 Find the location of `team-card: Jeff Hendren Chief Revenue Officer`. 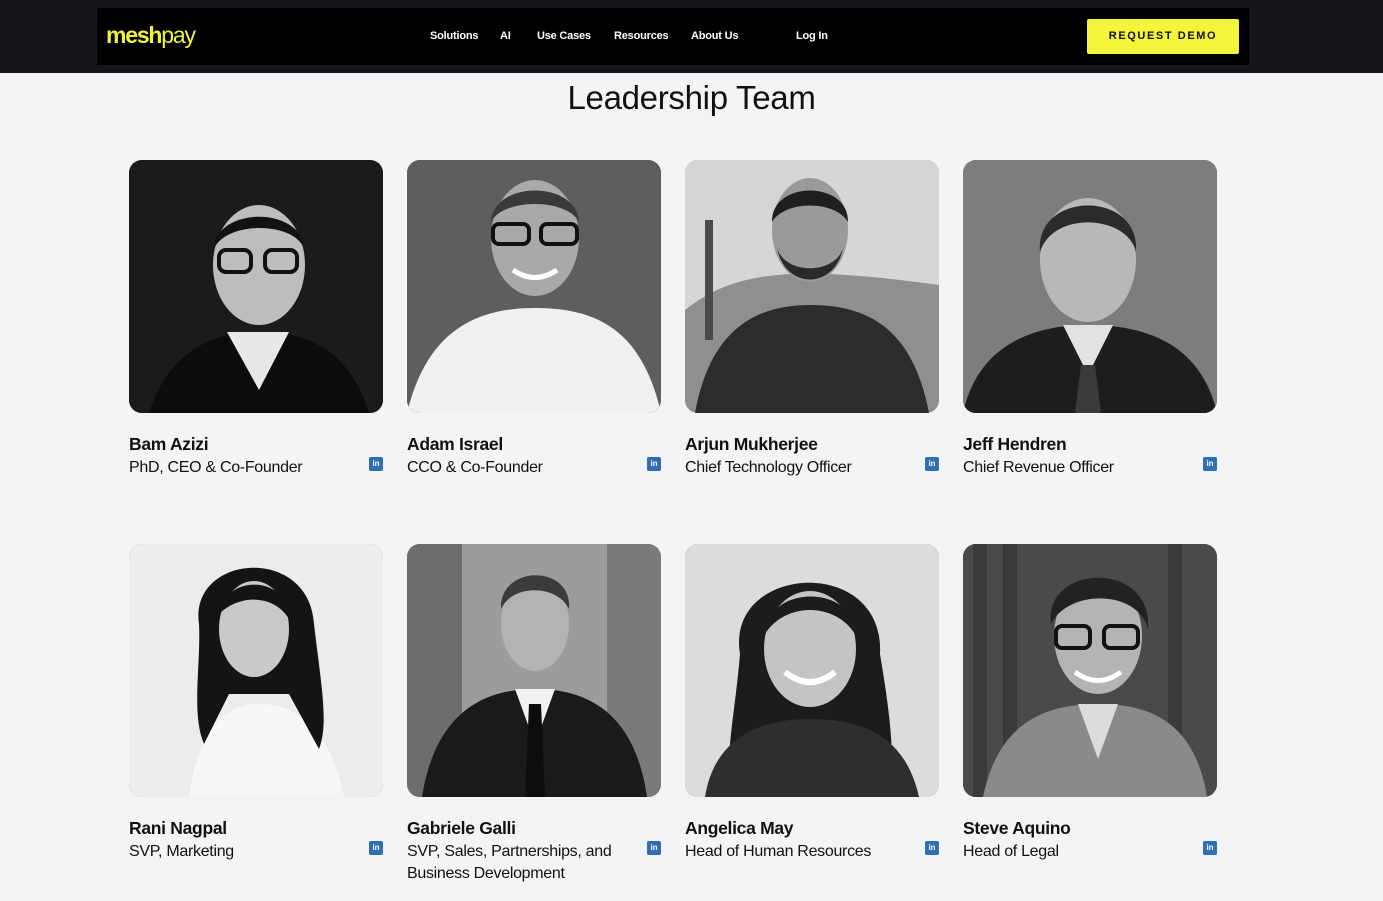

team-card: Jeff Hendren Chief Revenue Officer is located at coordinates (1090, 318).